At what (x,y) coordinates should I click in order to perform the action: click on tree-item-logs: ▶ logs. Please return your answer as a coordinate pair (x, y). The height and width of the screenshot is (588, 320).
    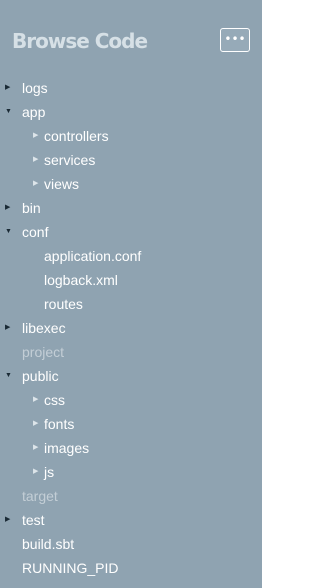
    Looking at the image, I should click on (131, 88).